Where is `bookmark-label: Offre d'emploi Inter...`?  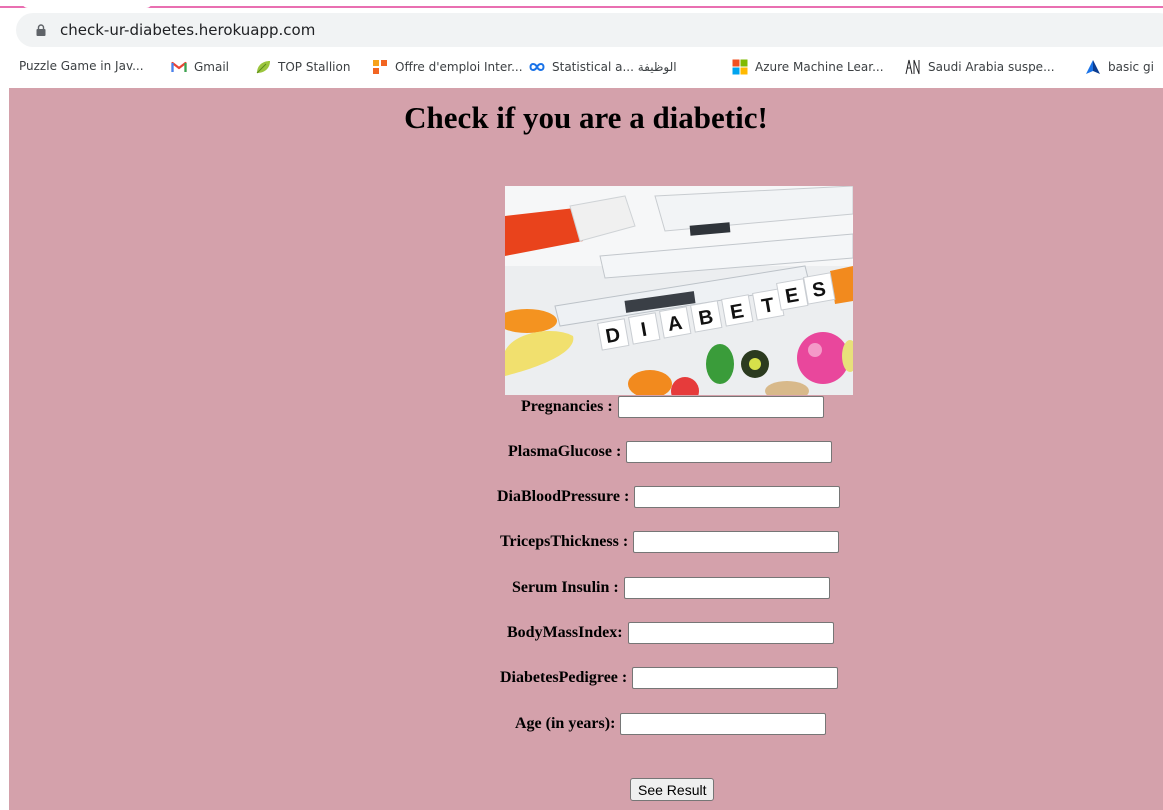 bookmark-label: Offre d'emploi Inter... is located at coordinates (459, 67).